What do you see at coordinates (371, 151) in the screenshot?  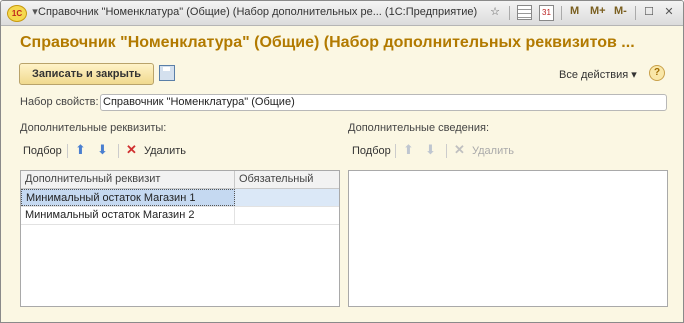 I see `right-pick-button: Подбор` at bounding box center [371, 151].